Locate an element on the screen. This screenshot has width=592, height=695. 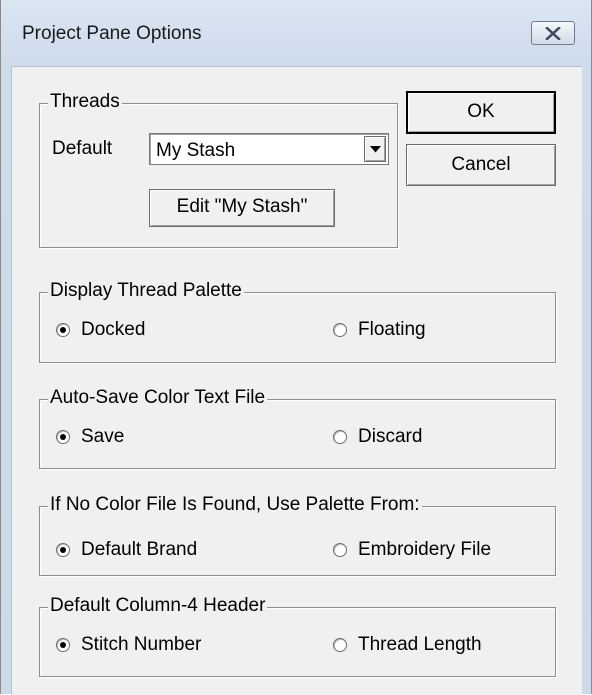
title-bar: Project Pane Options is located at coordinates (296, 33).